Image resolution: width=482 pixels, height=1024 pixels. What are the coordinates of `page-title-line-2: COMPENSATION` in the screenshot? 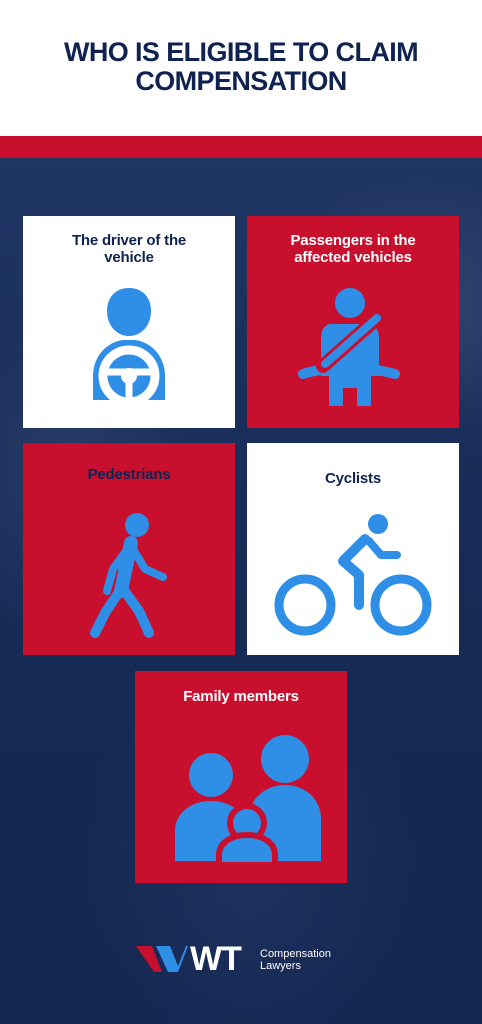 It's located at (241, 81).